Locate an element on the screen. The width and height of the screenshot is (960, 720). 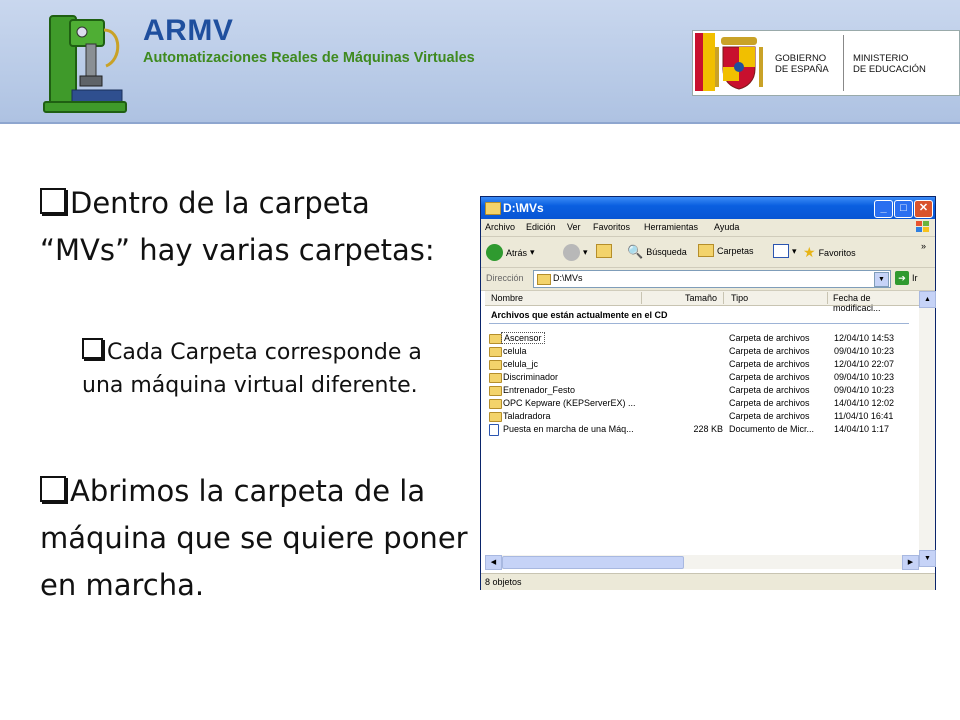
file-name: Discriminador is located at coordinates (531, 377).